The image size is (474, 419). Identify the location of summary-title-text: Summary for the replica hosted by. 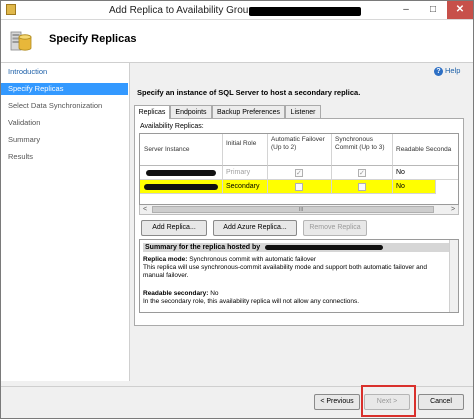
(203, 247).